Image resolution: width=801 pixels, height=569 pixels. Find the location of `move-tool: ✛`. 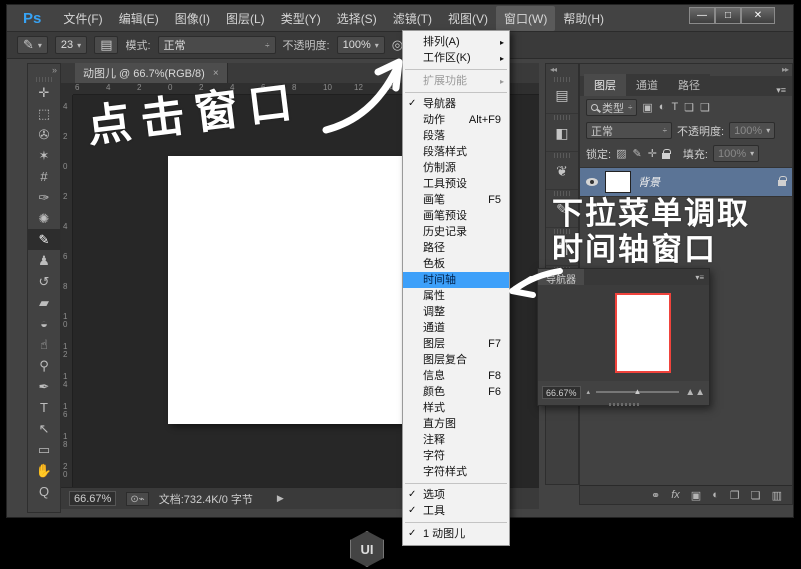

move-tool: ✛ is located at coordinates (44, 92).